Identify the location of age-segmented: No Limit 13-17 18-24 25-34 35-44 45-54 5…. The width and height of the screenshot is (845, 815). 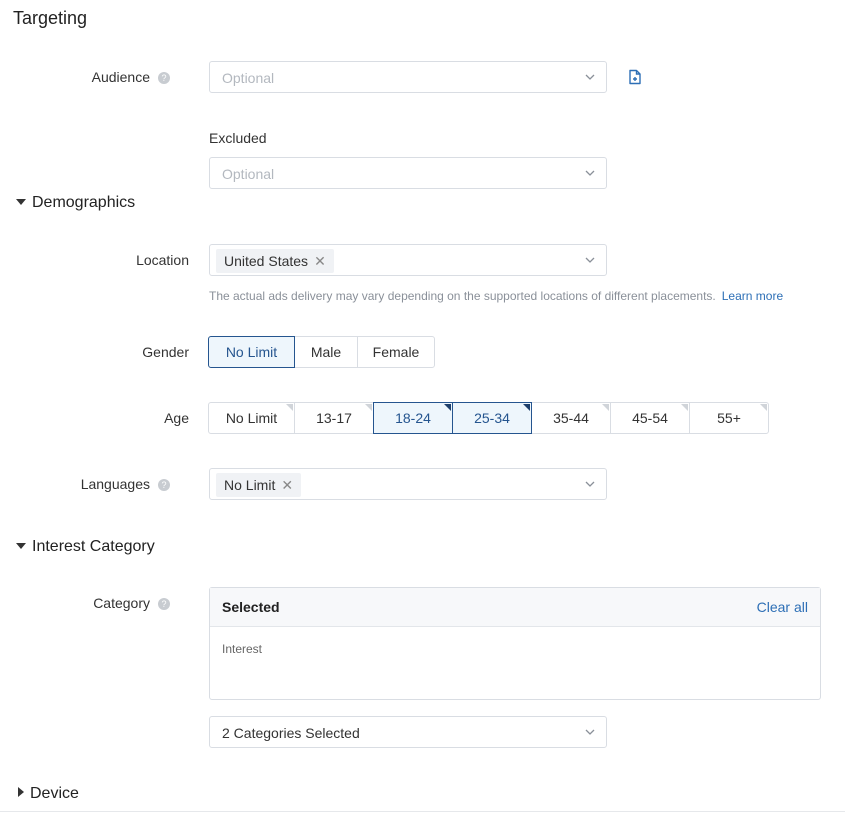
(488, 418).